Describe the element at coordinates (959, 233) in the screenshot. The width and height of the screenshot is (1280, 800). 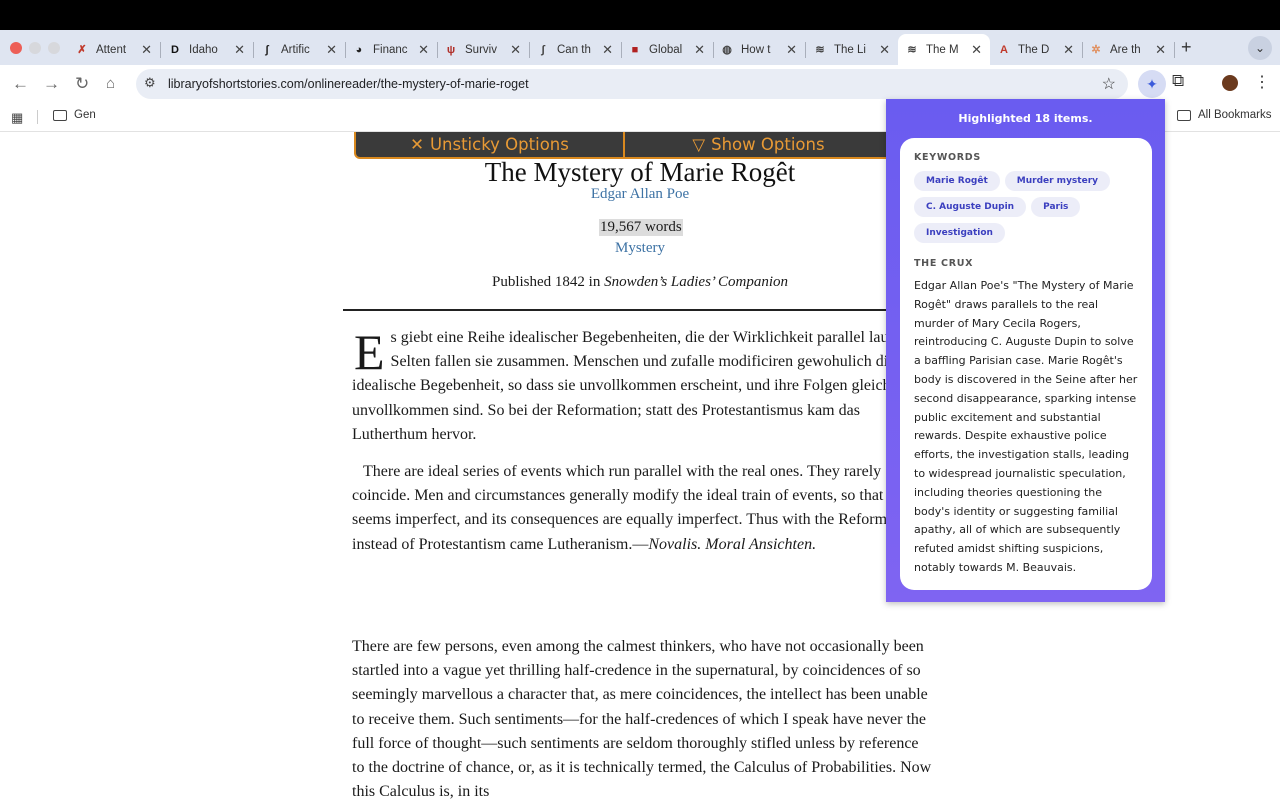
I see `keyword-chip: Investigation` at that location.